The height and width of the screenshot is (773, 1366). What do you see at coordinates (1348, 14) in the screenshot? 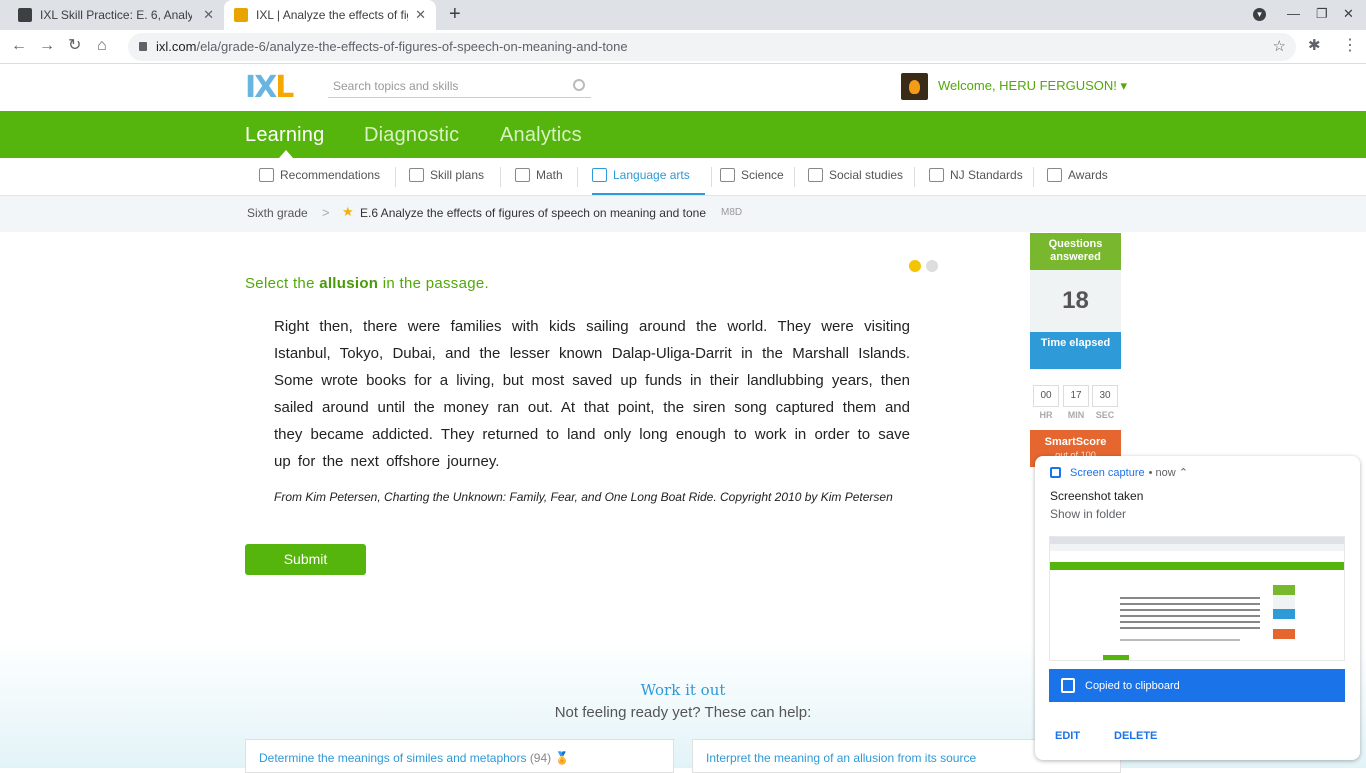
I see `close-window-icon: ✕` at bounding box center [1348, 14].